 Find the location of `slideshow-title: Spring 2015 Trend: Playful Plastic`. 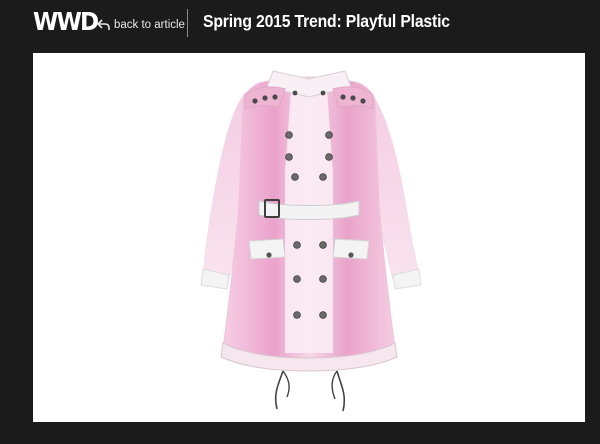

slideshow-title: Spring 2015 Trend: Playful Plastic is located at coordinates (326, 21).